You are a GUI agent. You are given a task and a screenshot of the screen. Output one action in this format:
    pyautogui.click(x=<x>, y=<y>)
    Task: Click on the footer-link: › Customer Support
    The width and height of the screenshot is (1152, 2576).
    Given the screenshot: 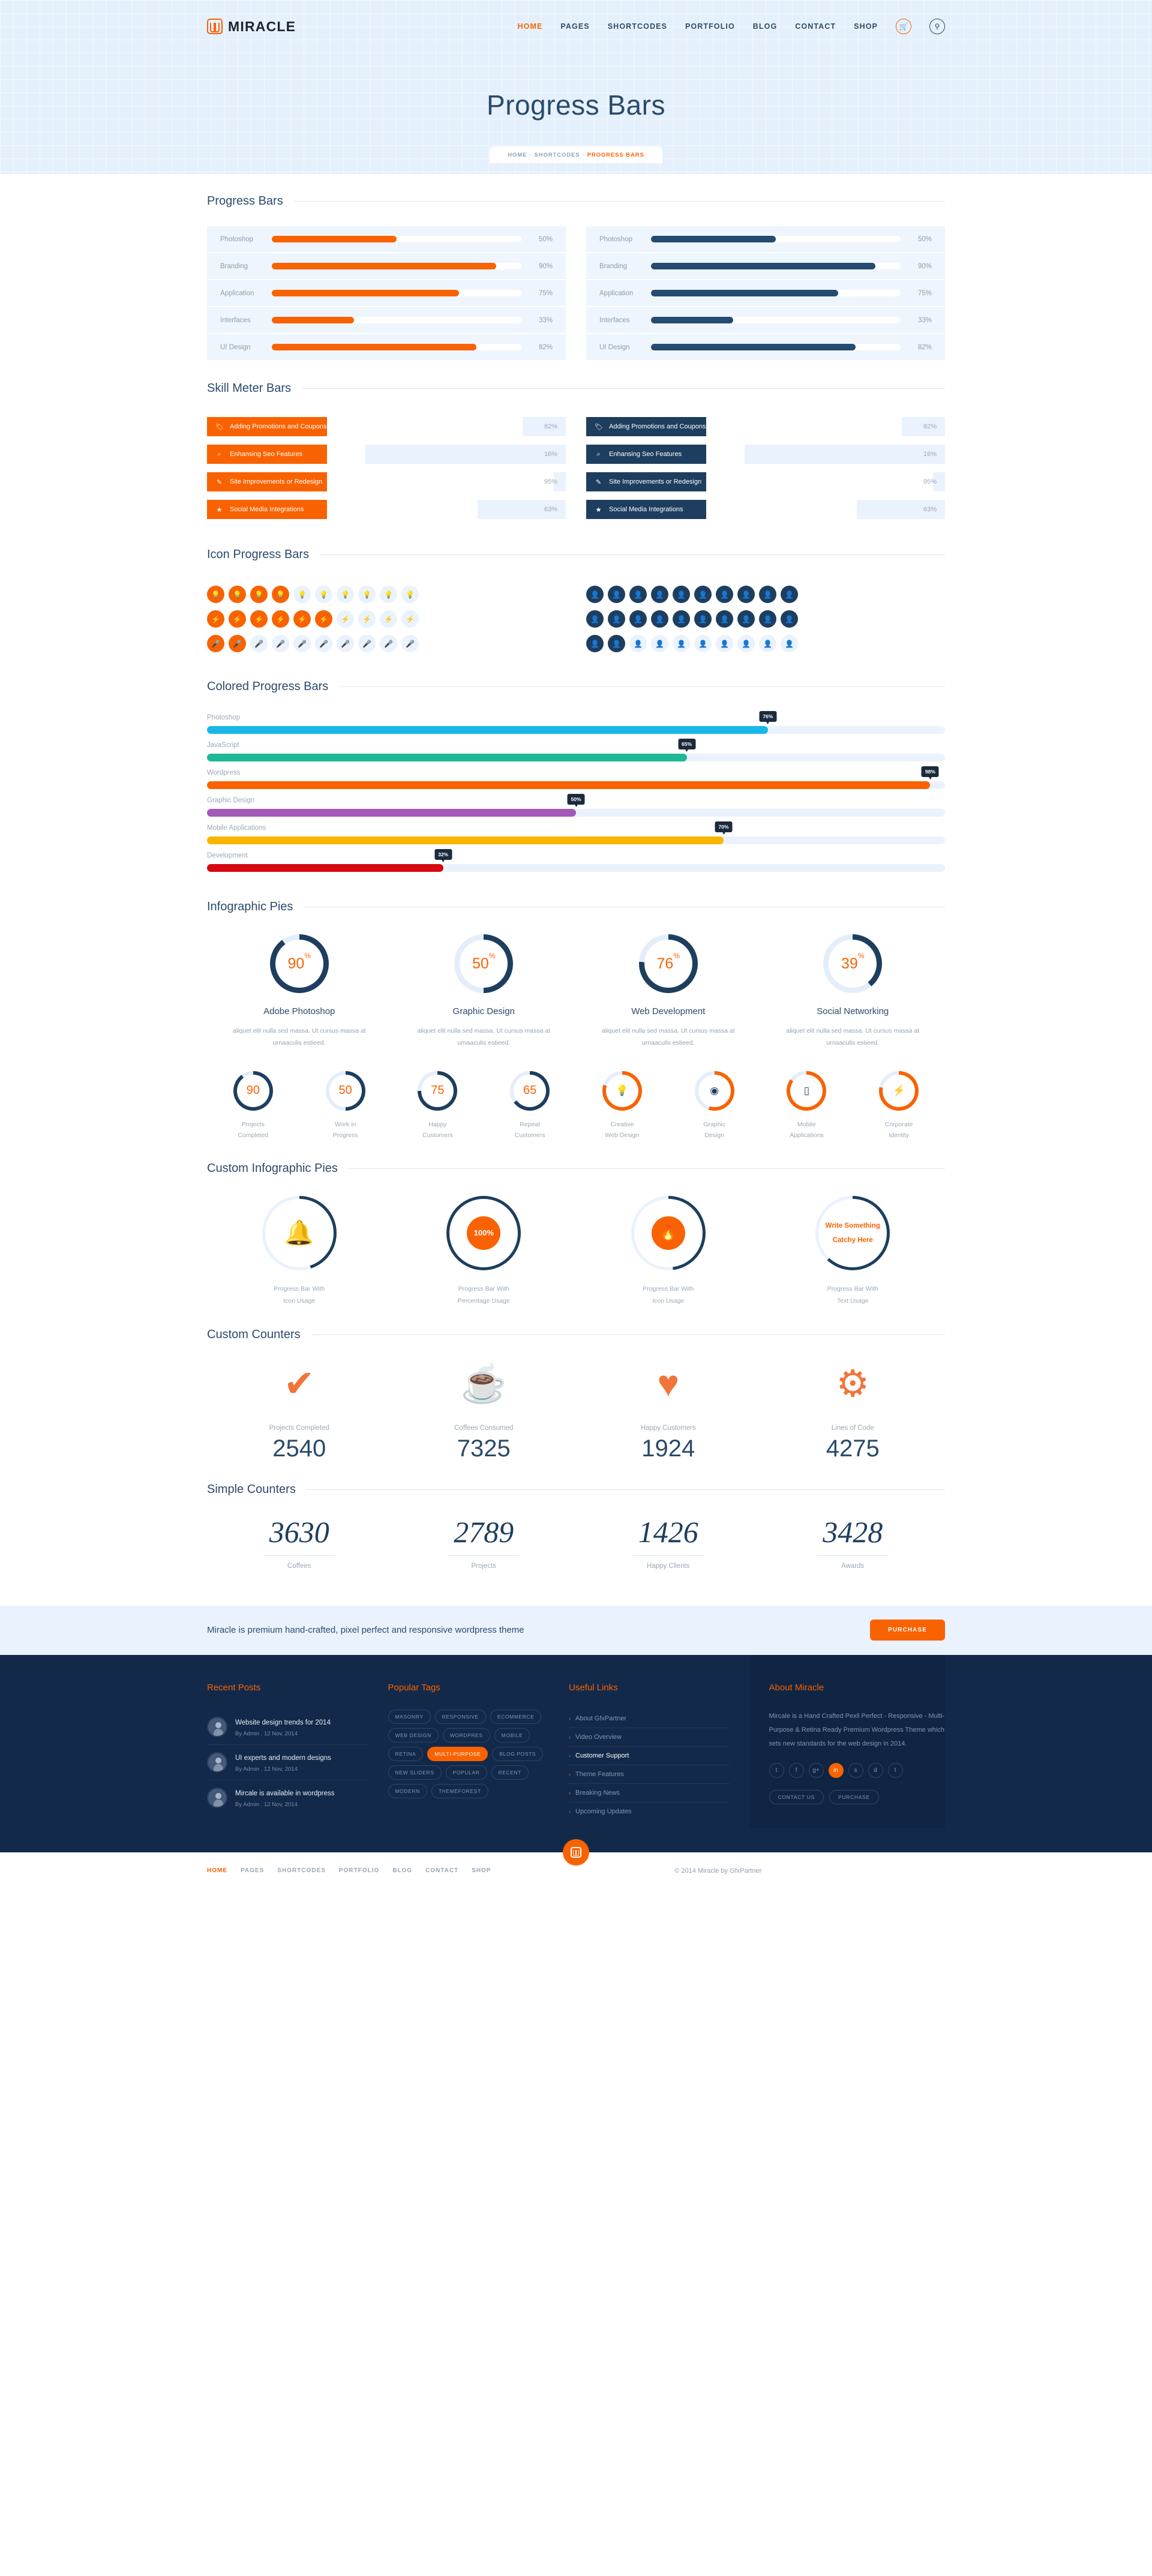 What is the action you would take?
    pyautogui.click(x=649, y=1756)
    